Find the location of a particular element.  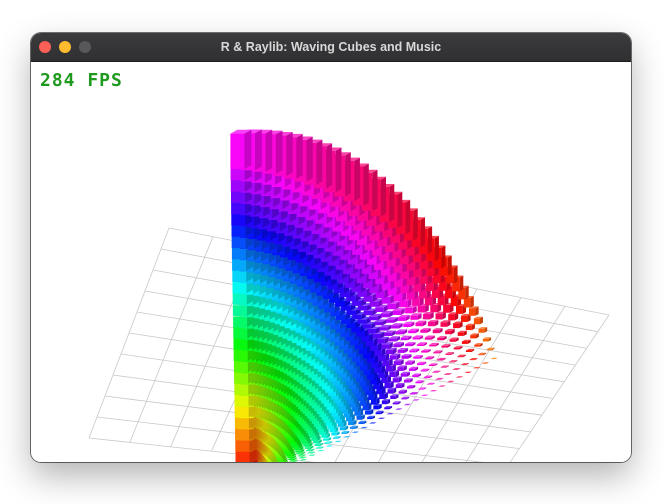

grid-line is located at coordinates (559, 388).